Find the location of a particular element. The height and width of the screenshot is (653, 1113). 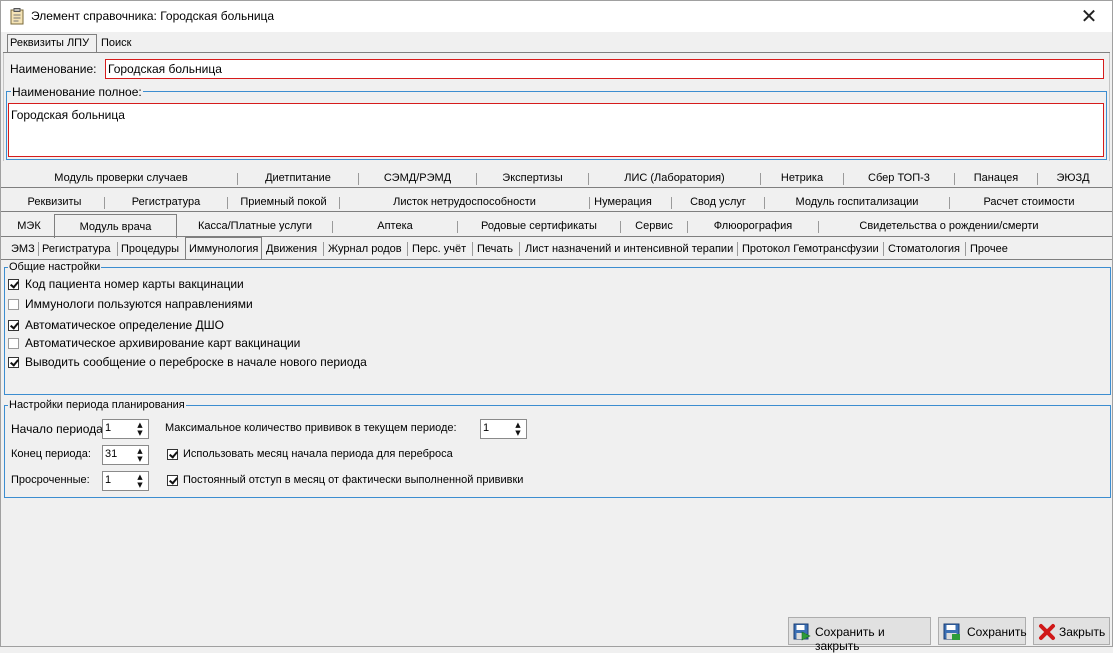

checkbox-use-start-month is located at coordinates (172, 454).